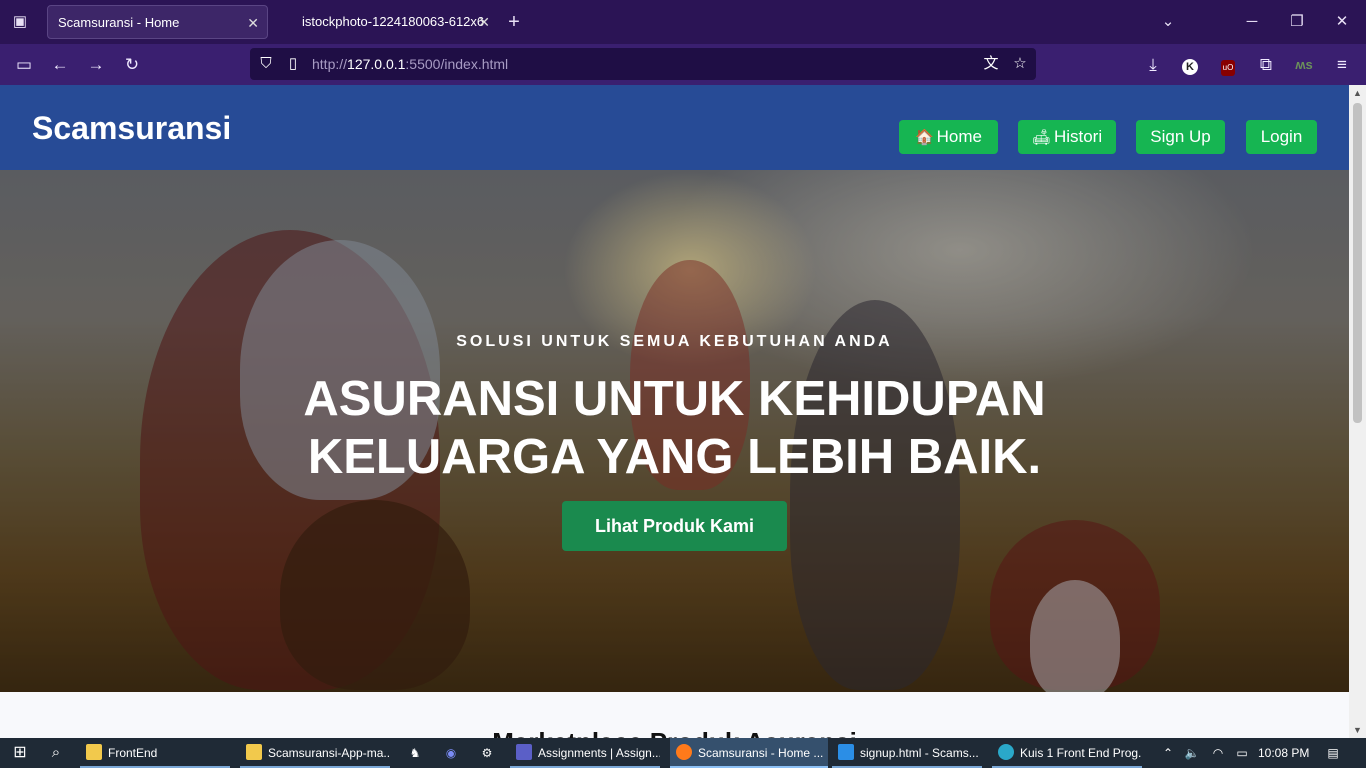 This screenshot has height=768, width=1366. Describe the element at coordinates (1168, 22) in the screenshot. I see `tab-list-chevron-icon: ⌄` at that location.